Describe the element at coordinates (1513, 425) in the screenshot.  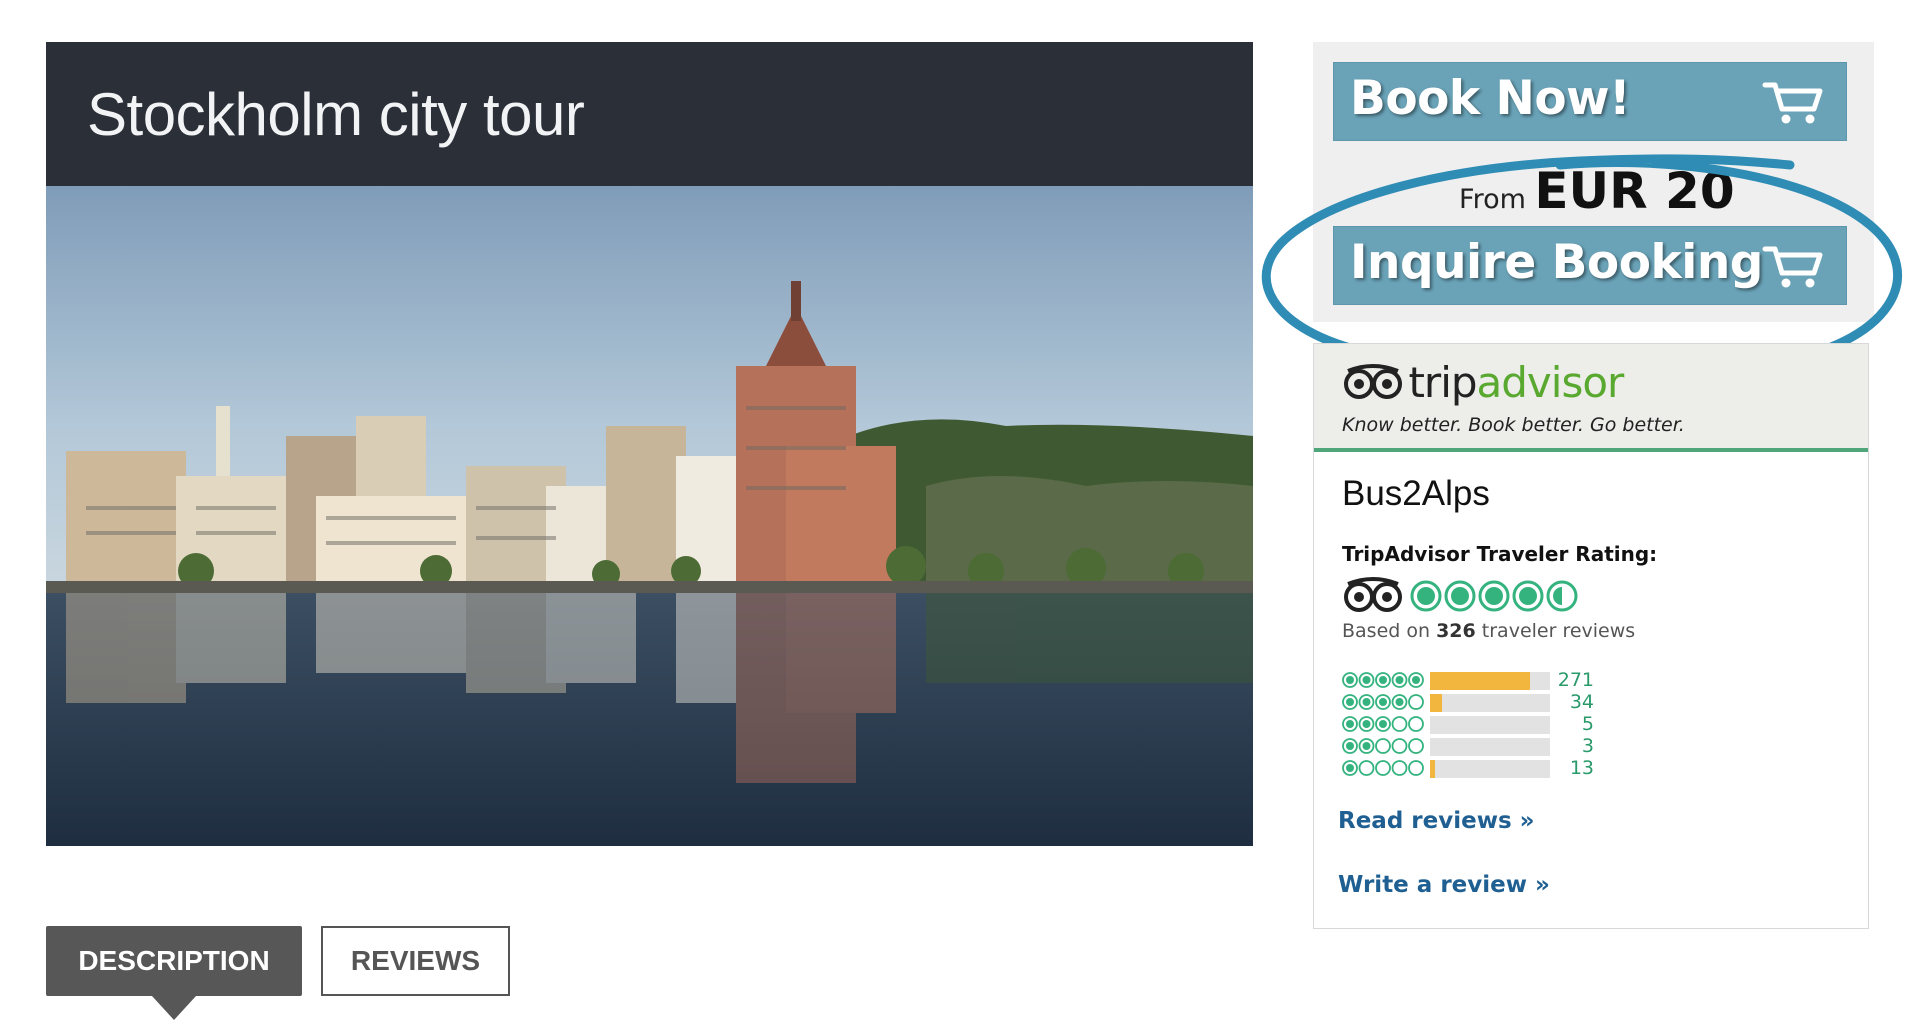
I see `tripadvisor-tagline: Know better. Book better. Go better.` at that location.